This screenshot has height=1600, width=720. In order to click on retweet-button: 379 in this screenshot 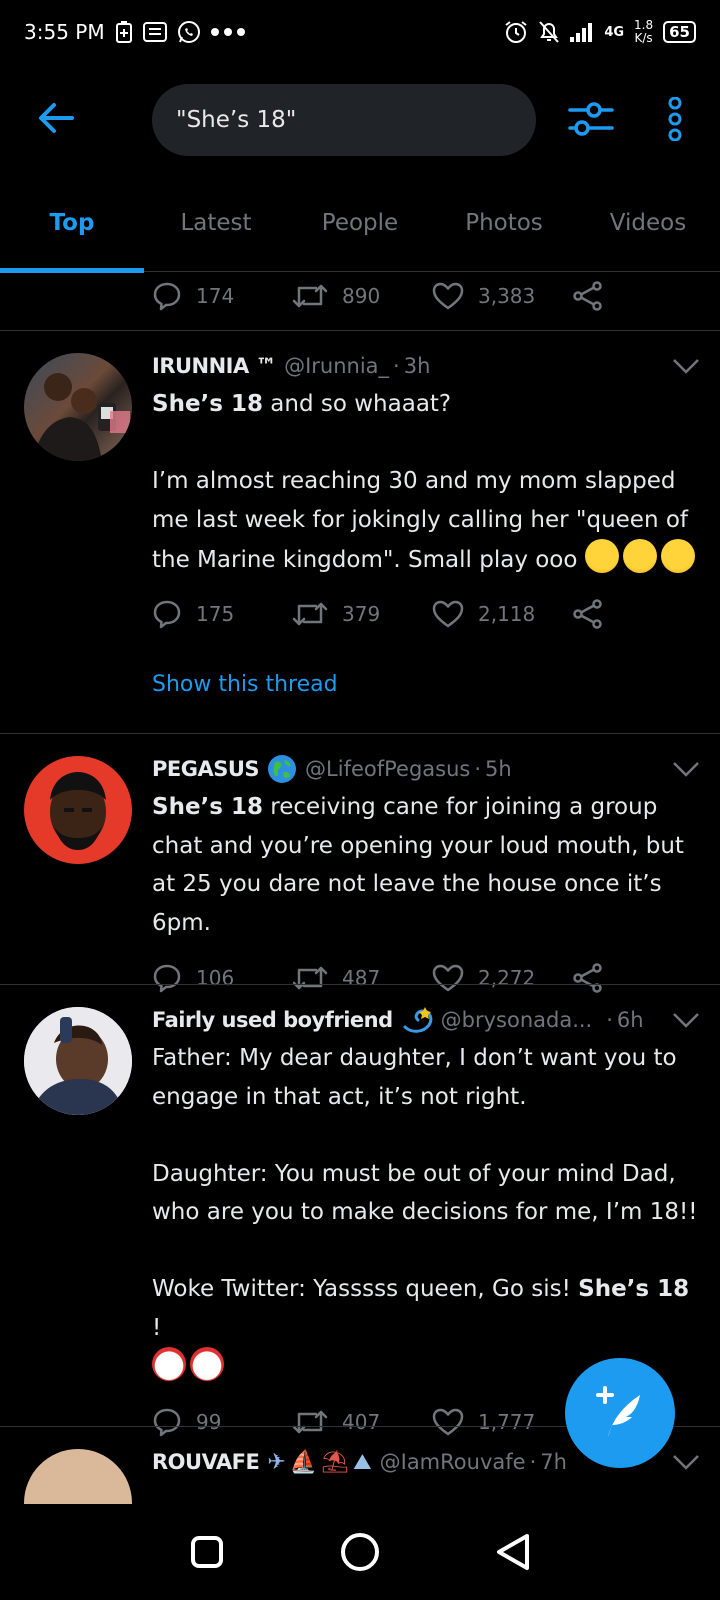, I will do `click(362, 614)`.